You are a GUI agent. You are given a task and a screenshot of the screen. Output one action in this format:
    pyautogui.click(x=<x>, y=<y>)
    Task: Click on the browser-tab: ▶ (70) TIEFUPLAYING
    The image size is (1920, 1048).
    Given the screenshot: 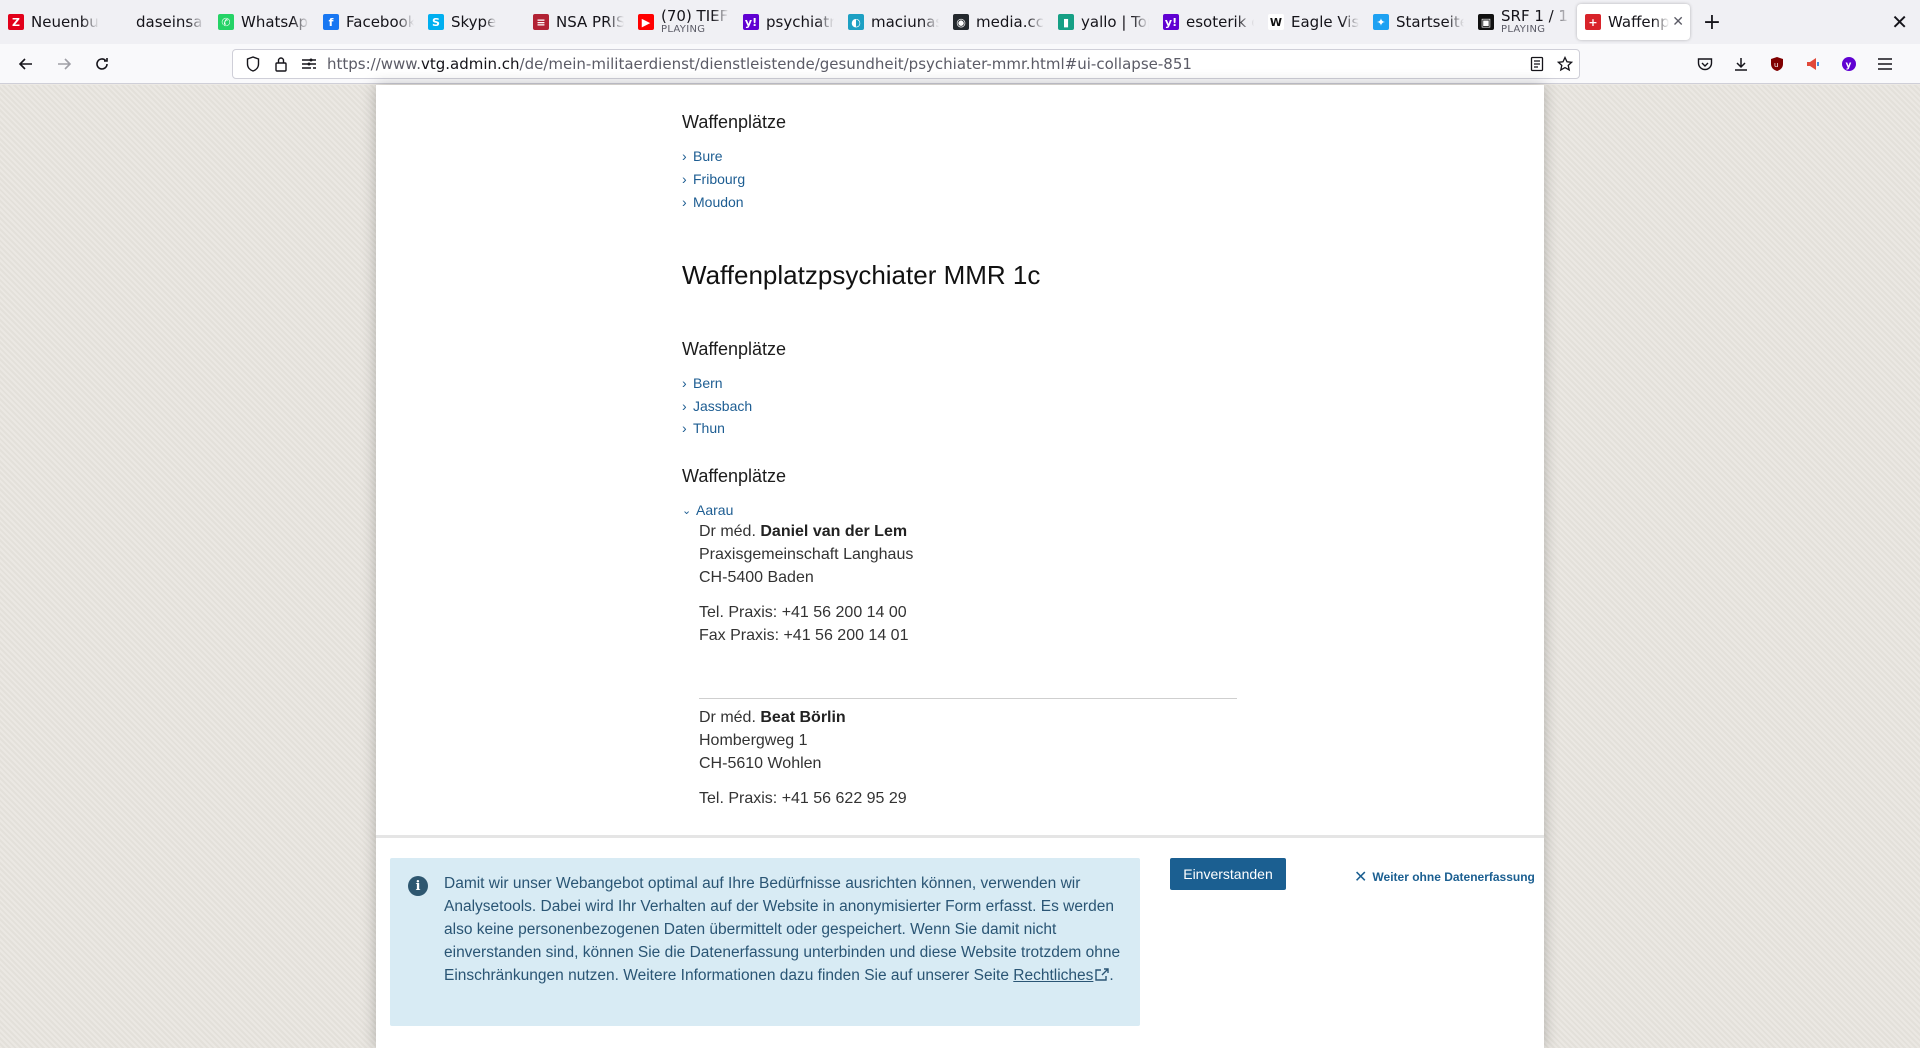 What is the action you would take?
    pyautogui.click(x=682, y=22)
    